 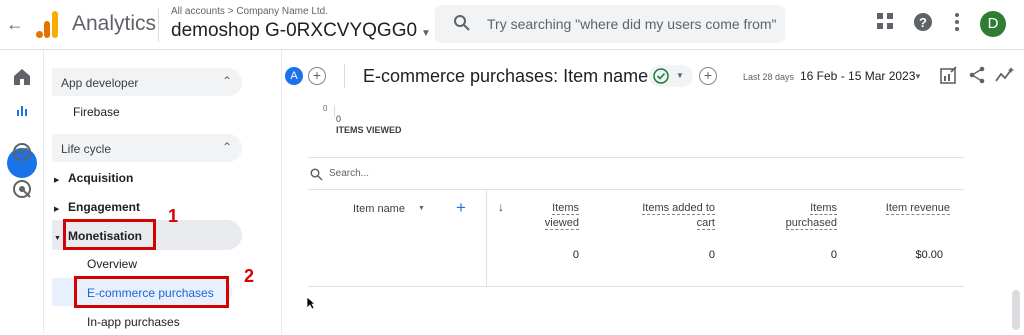 I want to click on comparison-chip-a: A, so click(x=294, y=76).